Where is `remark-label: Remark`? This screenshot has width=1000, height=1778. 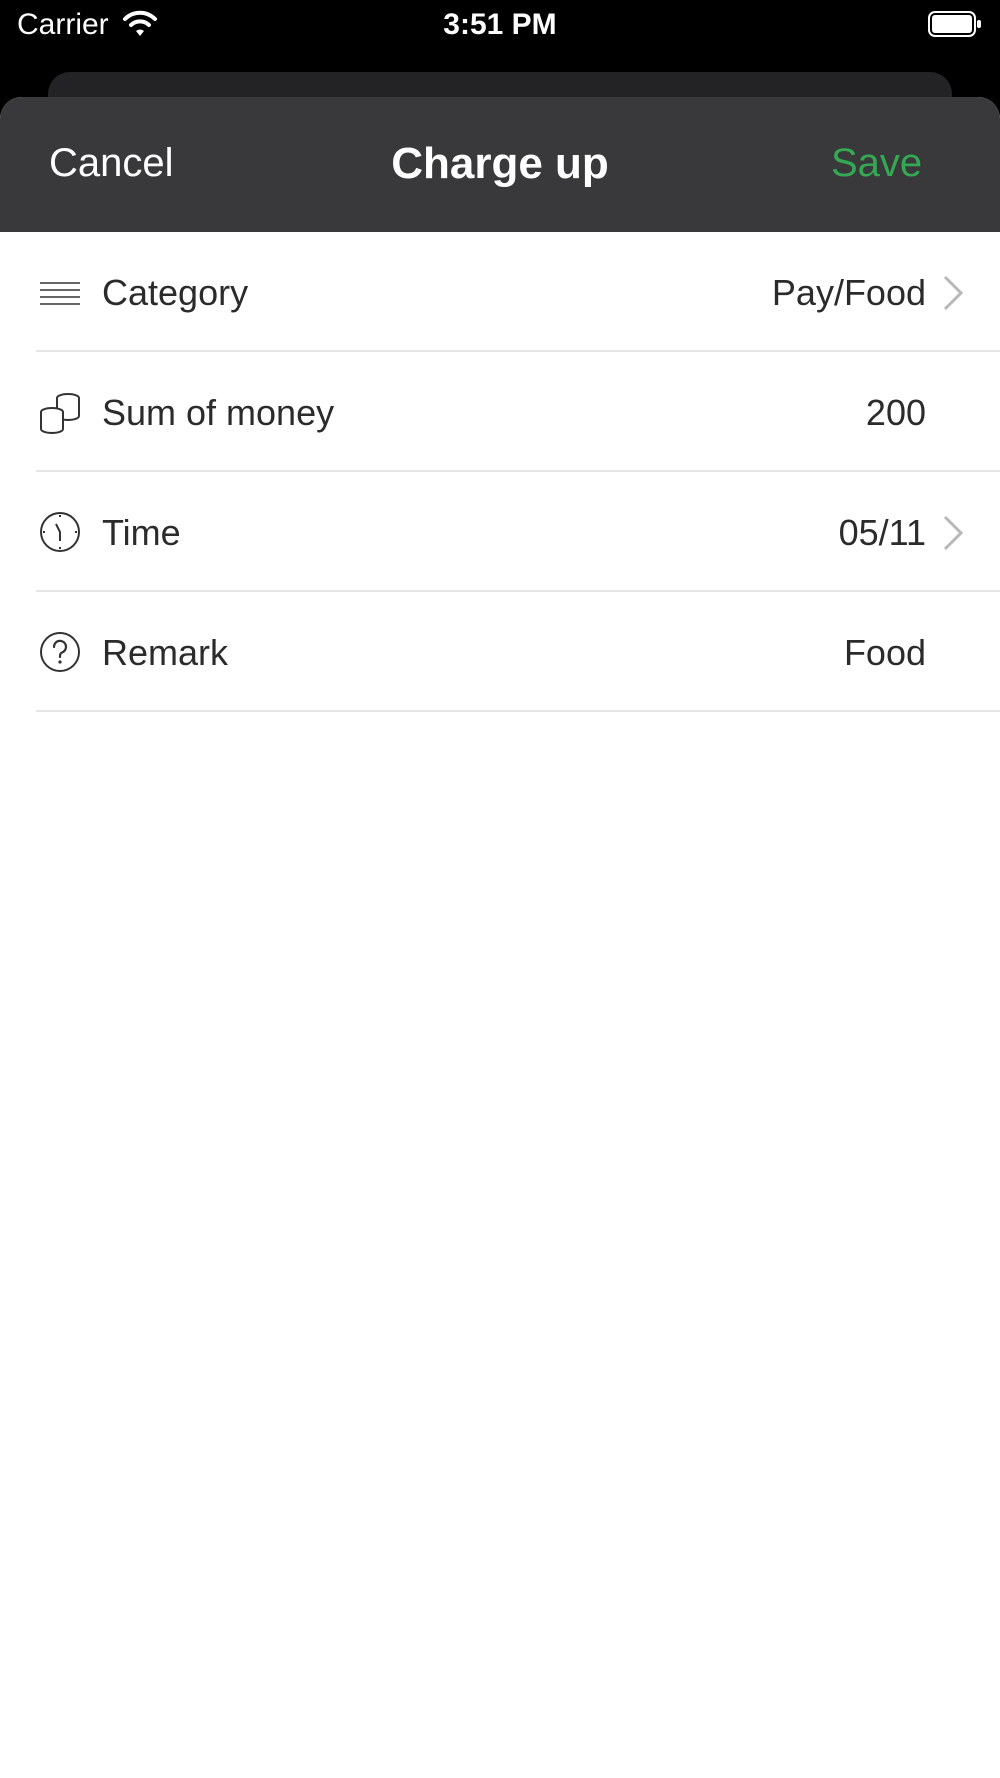
remark-label: Remark is located at coordinates (165, 652).